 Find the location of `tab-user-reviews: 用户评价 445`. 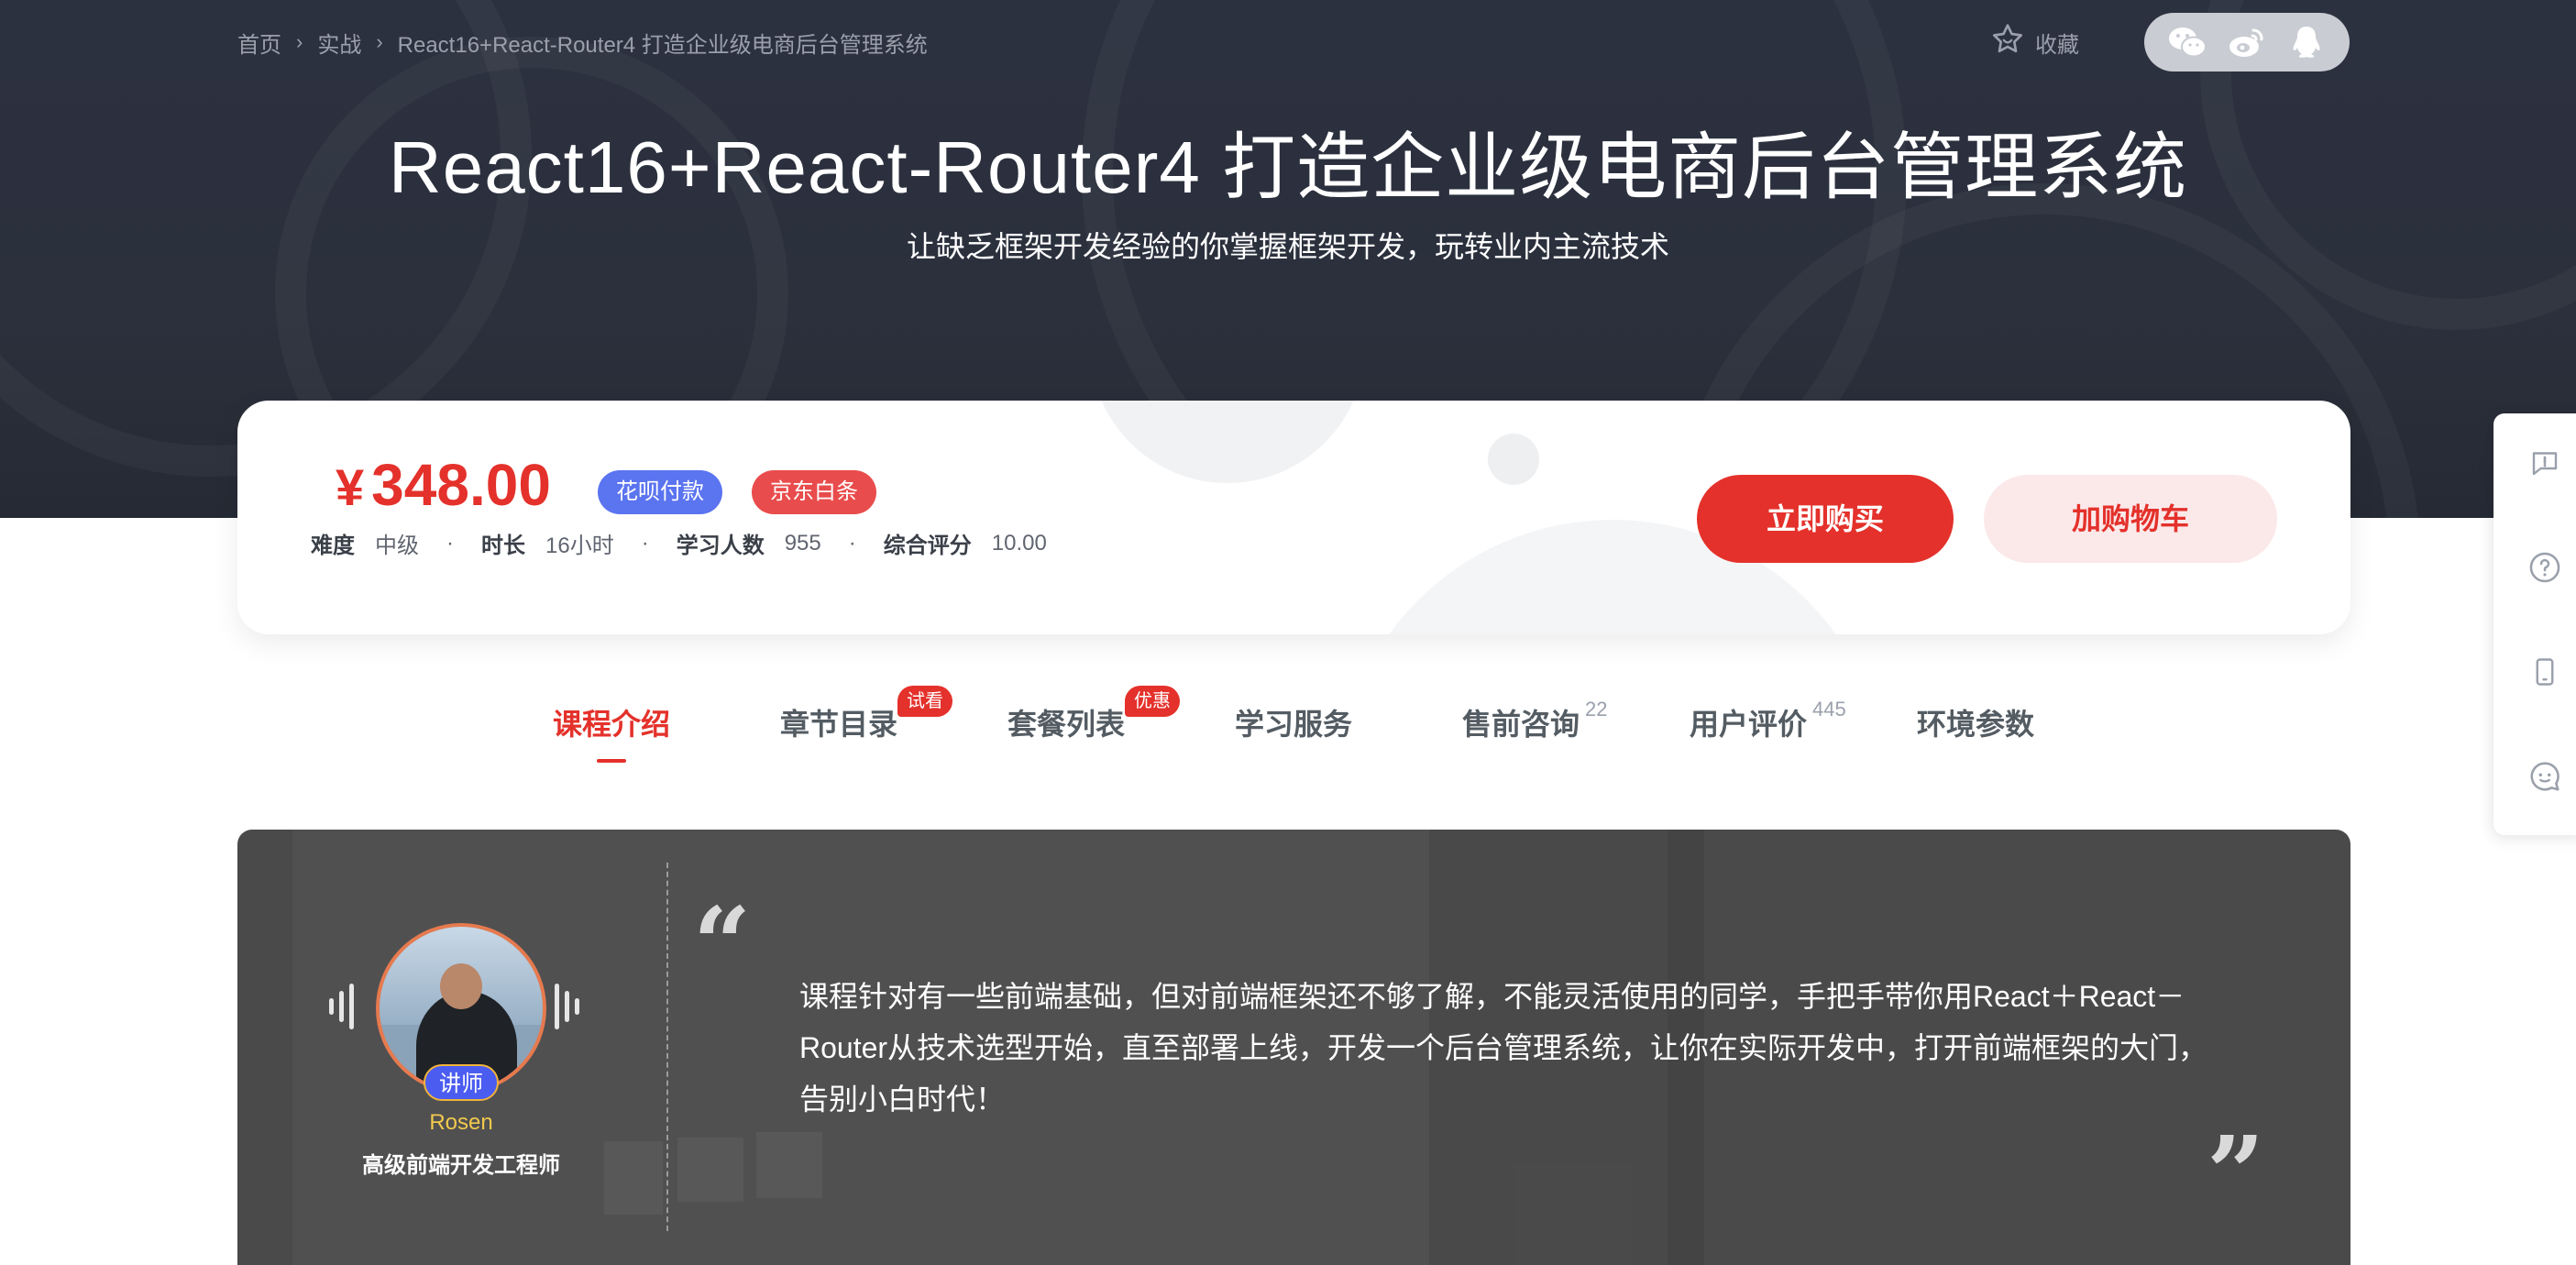

tab-user-reviews: 用户评价 445 is located at coordinates (1768, 724).